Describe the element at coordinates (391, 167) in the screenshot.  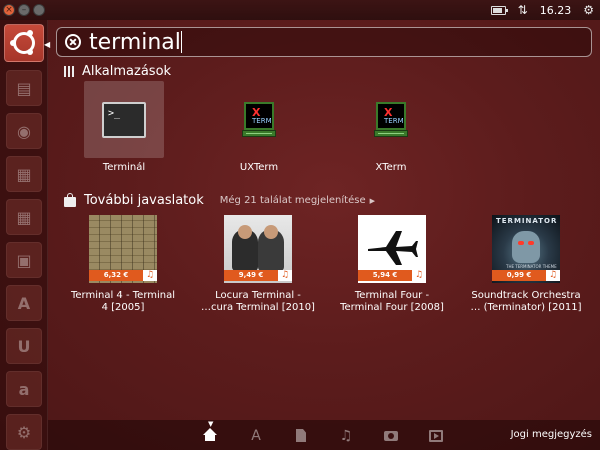
I see `app-label: XTerm` at that location.